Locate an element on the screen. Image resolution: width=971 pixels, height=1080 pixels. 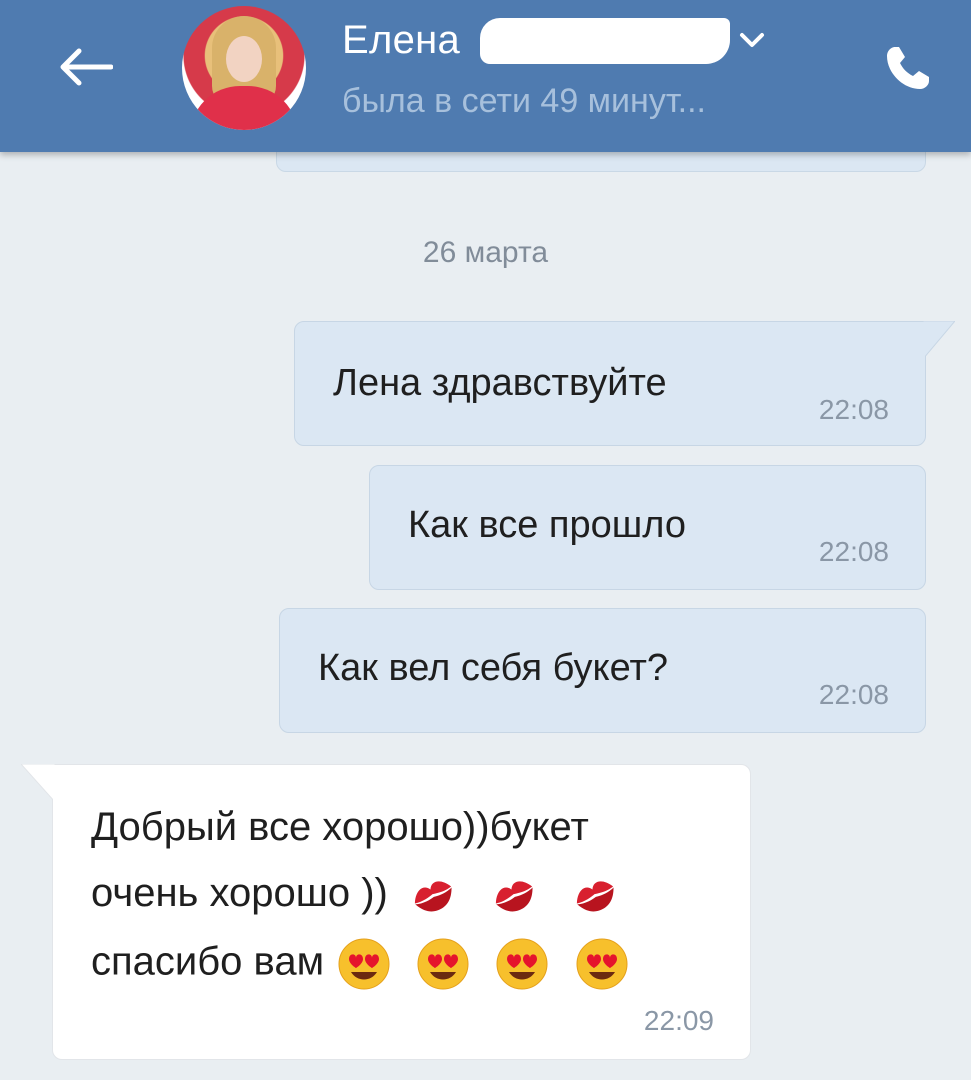
message-text: спасибо вам is located at coordinates (208, 961).